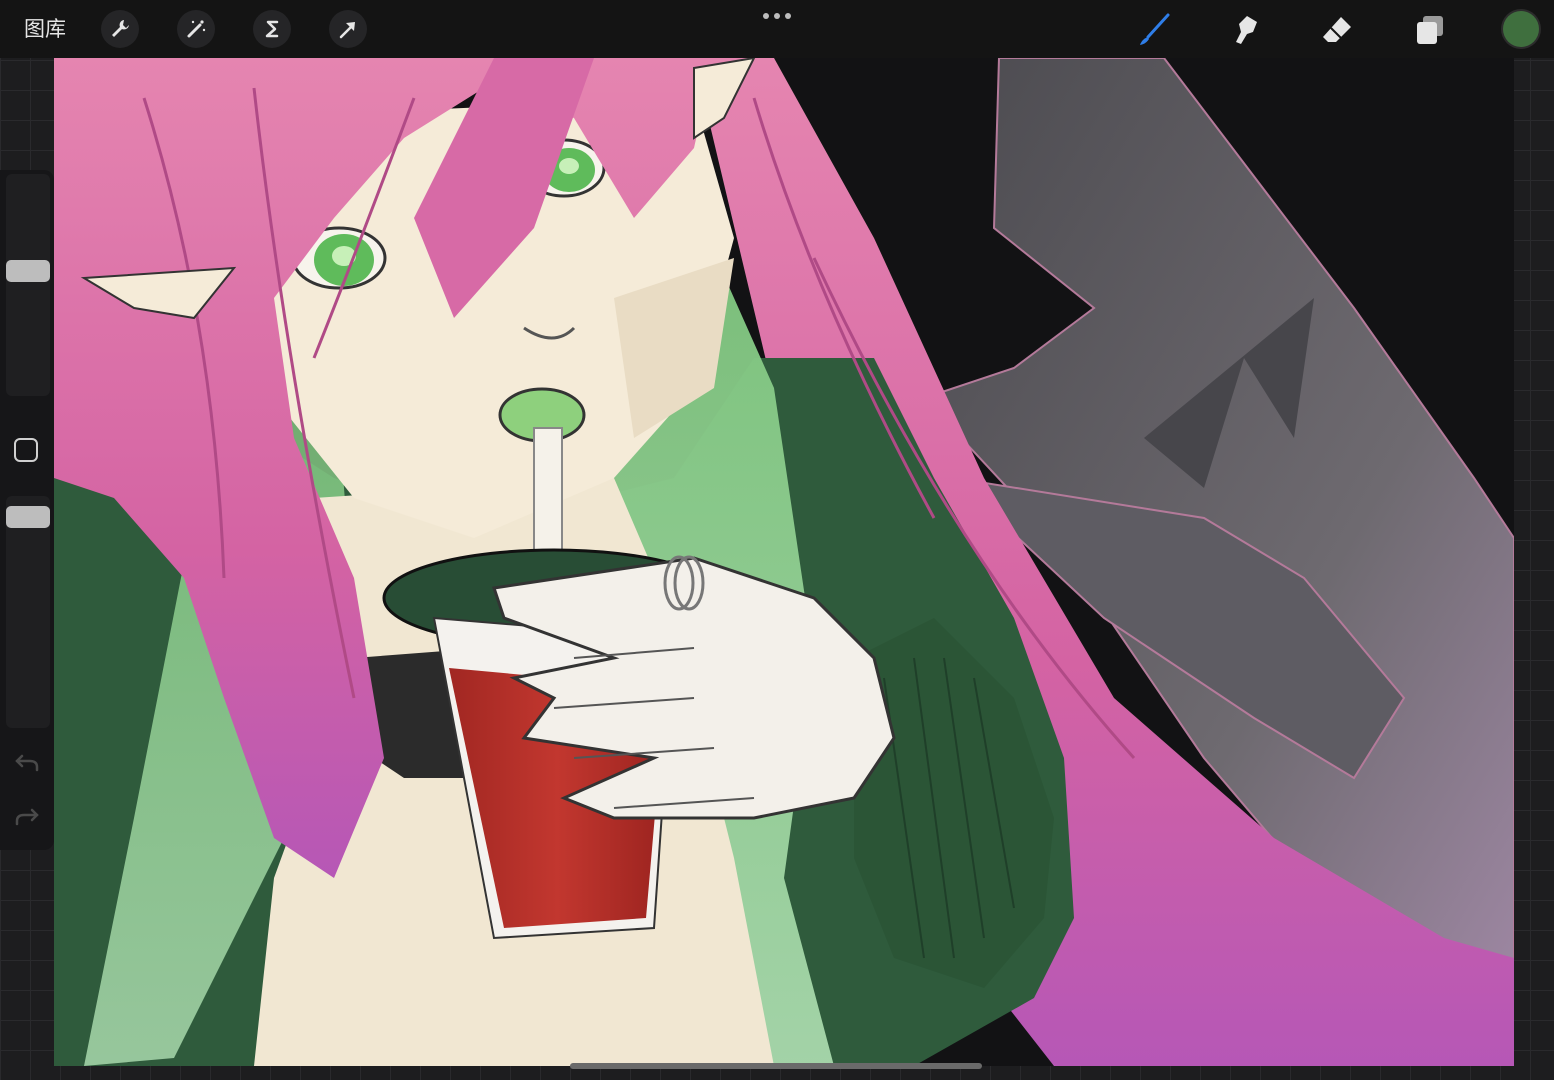 The width and height of the screenshot is (1554, 1080). I want to click on smudge-icon, so click(1246, 30).